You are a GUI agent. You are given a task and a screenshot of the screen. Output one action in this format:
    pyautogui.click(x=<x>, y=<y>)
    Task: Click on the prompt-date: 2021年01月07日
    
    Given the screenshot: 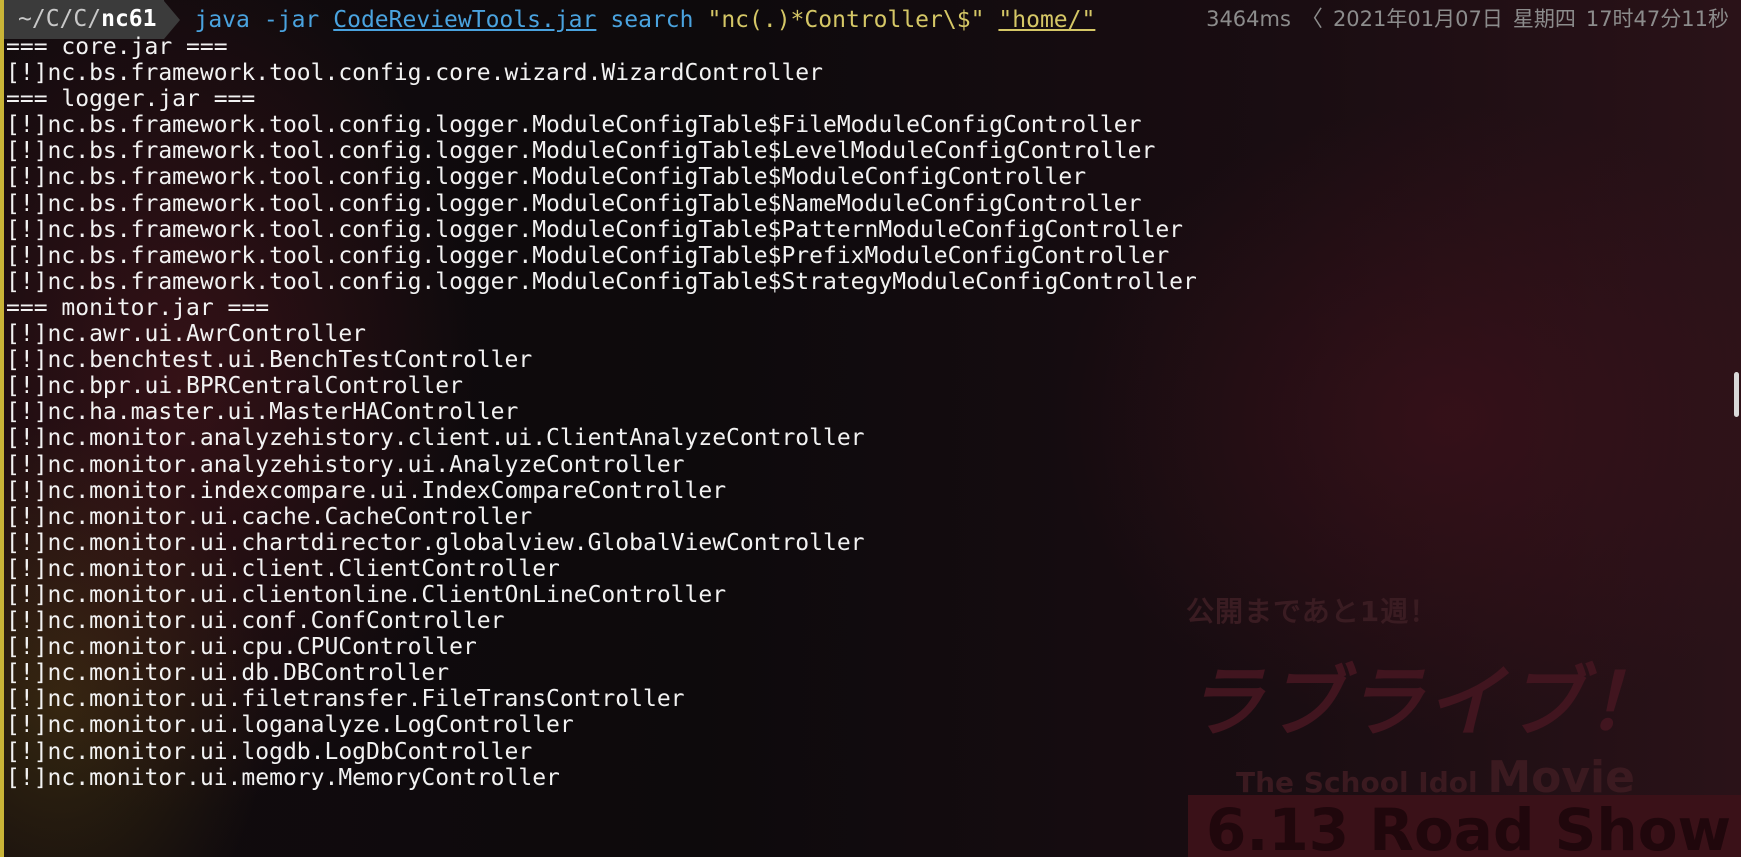 What is the action you would take?
    pyautogui.click(x=1417, y=19)
    